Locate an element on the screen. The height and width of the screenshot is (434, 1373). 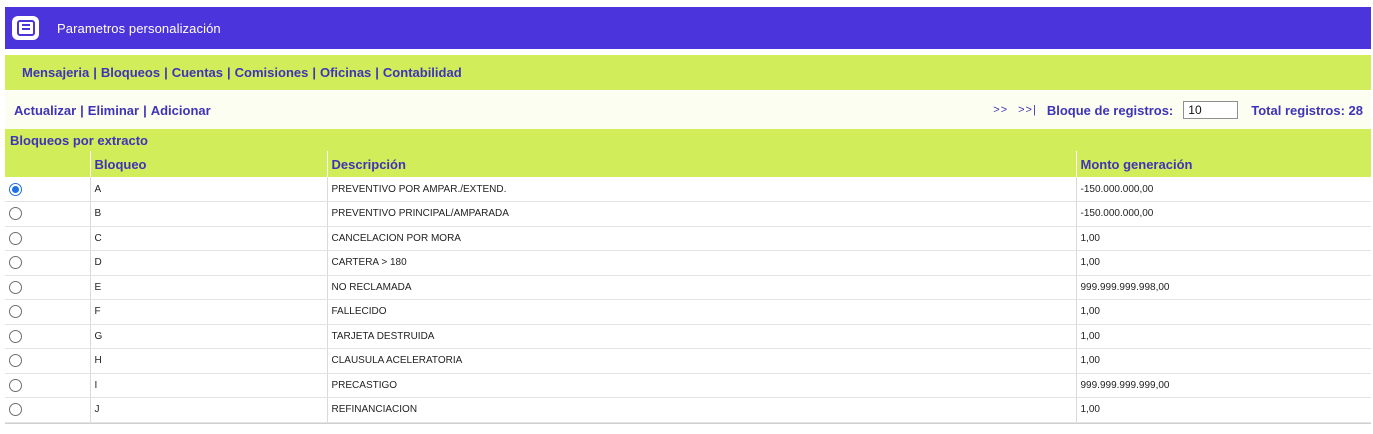
table-row: C CANCELACION POR MORA 1,00 is located at coordinates (688, 238).